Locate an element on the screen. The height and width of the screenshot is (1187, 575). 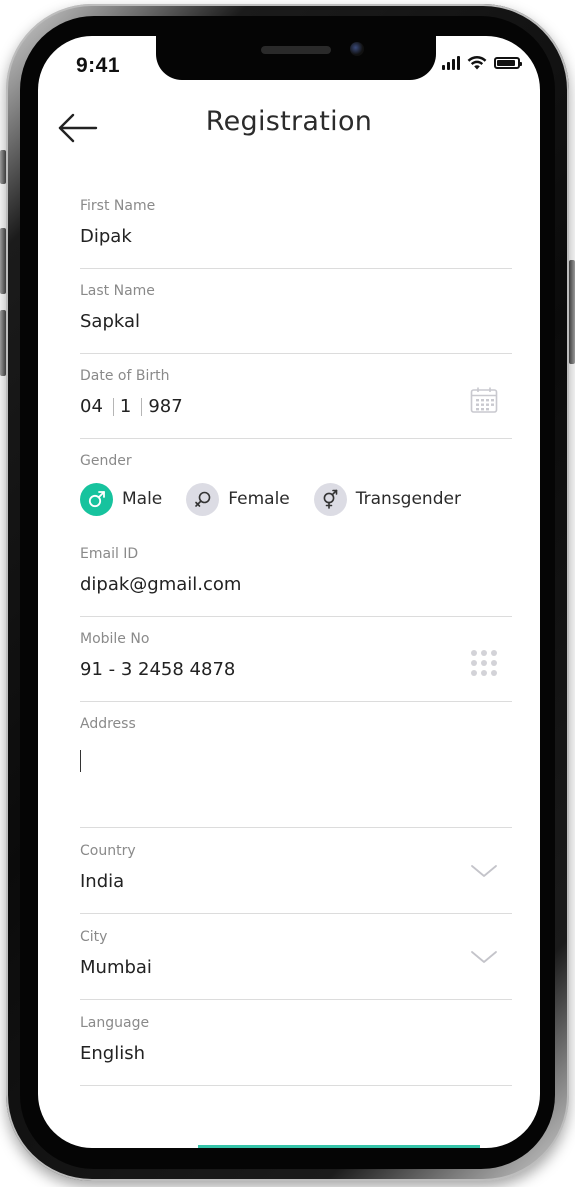
dob-label: Date of Birth is located at coordinates (125, 376).